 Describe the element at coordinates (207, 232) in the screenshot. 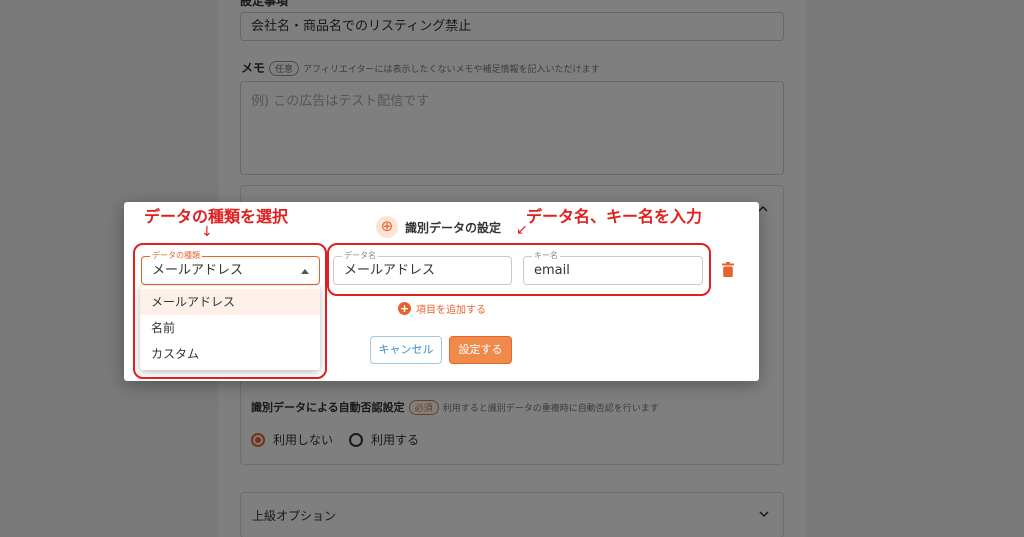

I see `annotation-arrow-down: ↓` at that location.